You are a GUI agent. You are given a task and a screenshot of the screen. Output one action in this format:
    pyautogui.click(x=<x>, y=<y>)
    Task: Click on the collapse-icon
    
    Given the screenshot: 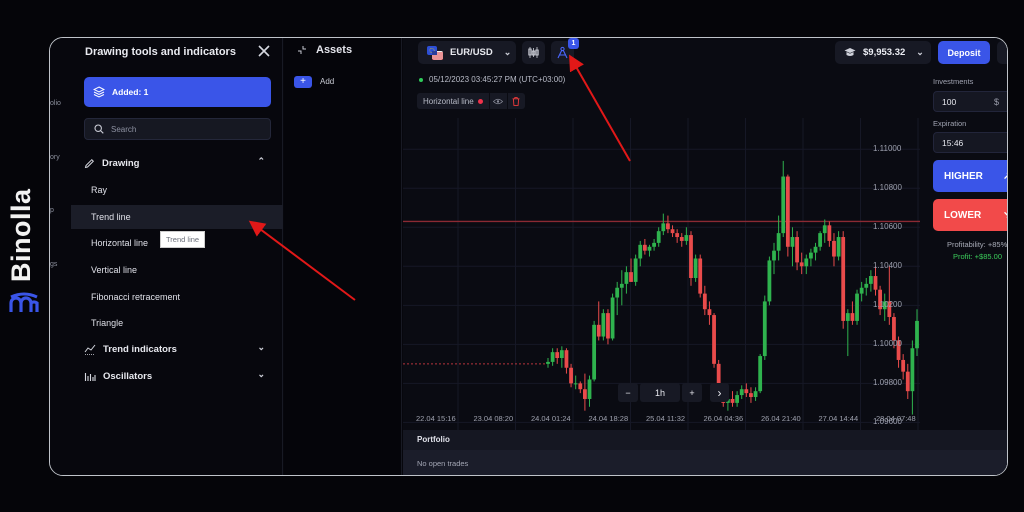 What is the action you would take?
    pyautogui.click(x=302, y=50)
    